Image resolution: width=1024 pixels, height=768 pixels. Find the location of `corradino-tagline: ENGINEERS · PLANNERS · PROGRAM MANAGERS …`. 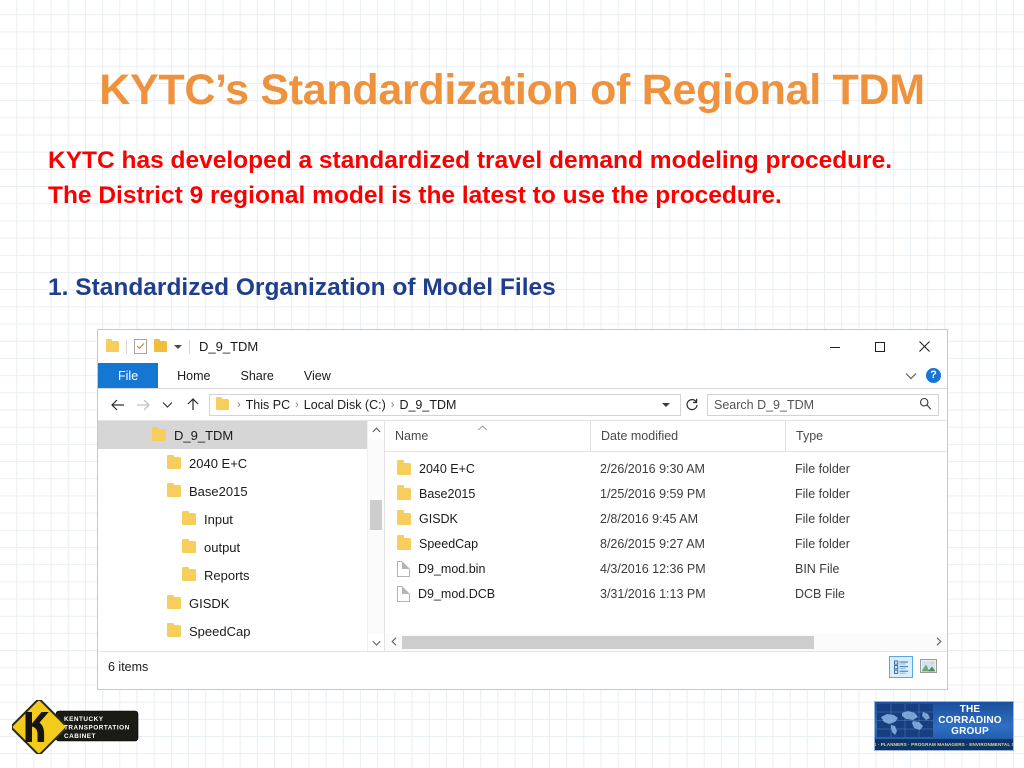

corradino-tagline: ENGINEERS · PLANNERS · PROGRAM MANAGERS … is located at coordinates (944, 744).